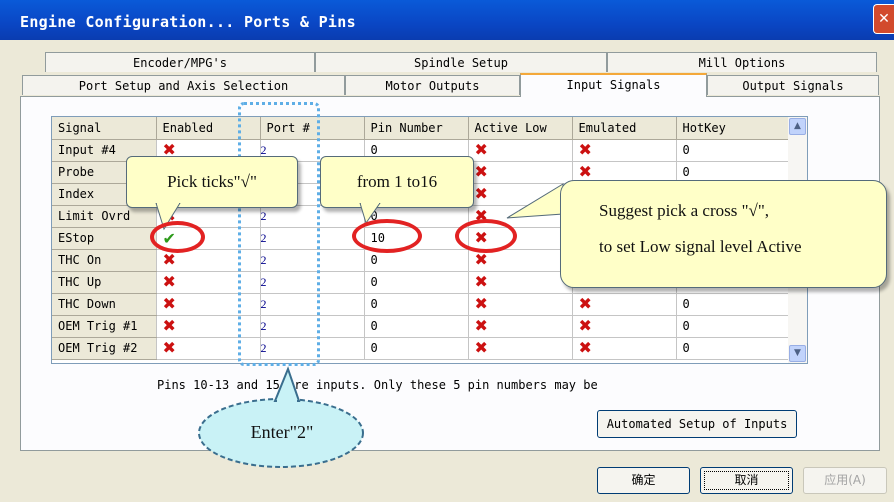 This screenshot has width=894, height=502. What do you see at coordinates (797, 353) in the screenshot?
I see `scroll-down-arrow-icon: ▼` at bounding box center [797, 353].